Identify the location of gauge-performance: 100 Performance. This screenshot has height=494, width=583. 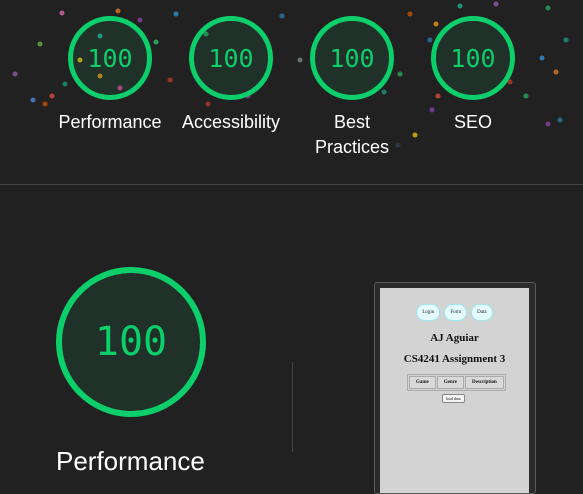
(110, 67).